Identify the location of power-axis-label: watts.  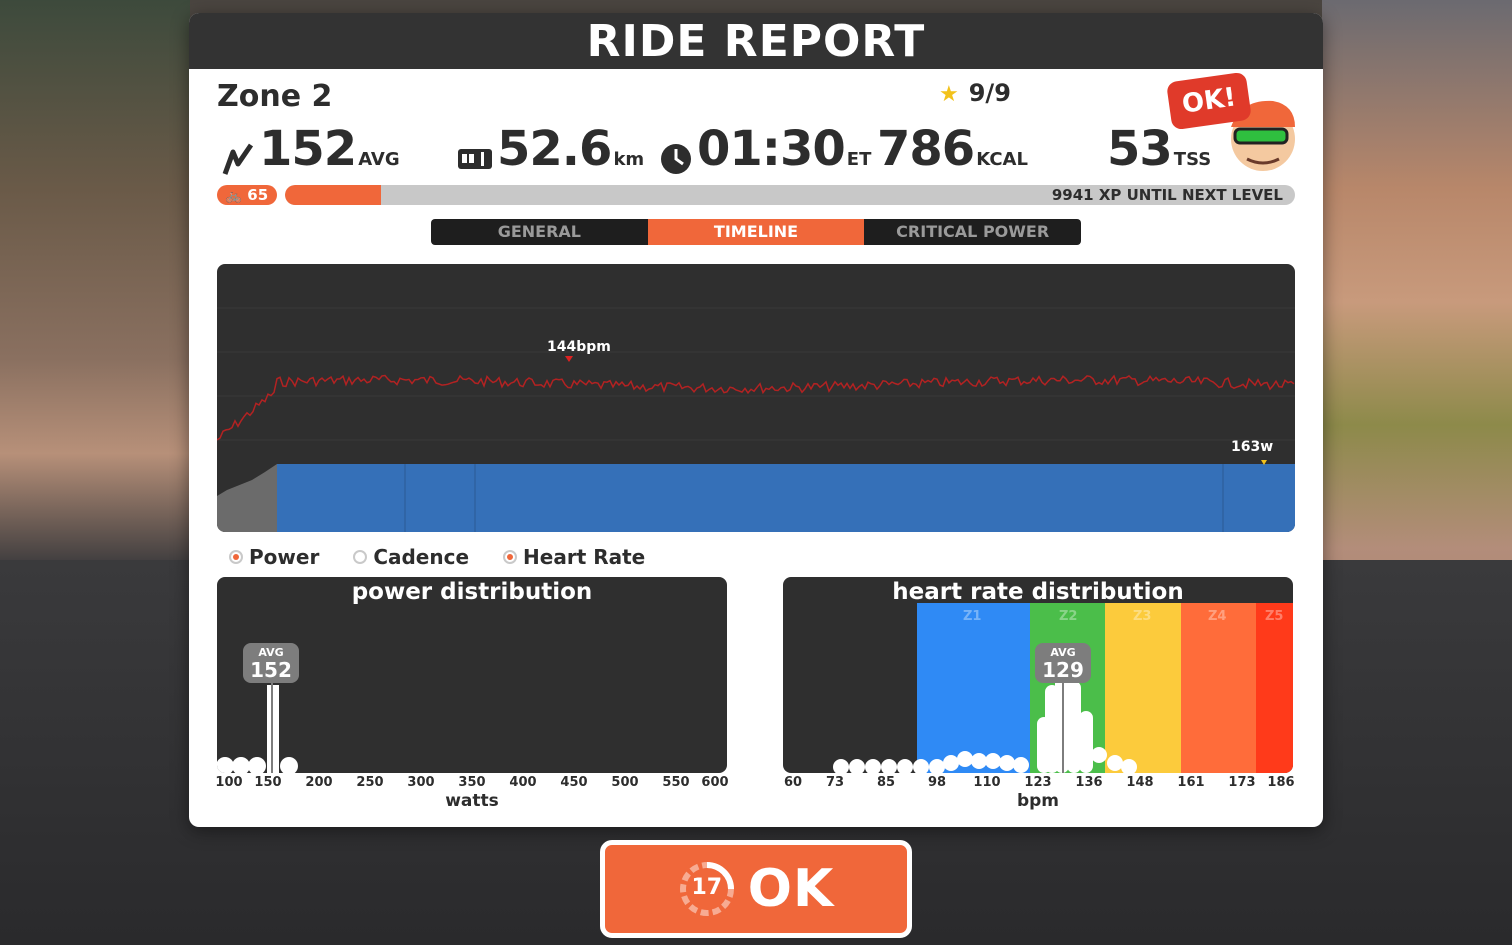
(472, 801).